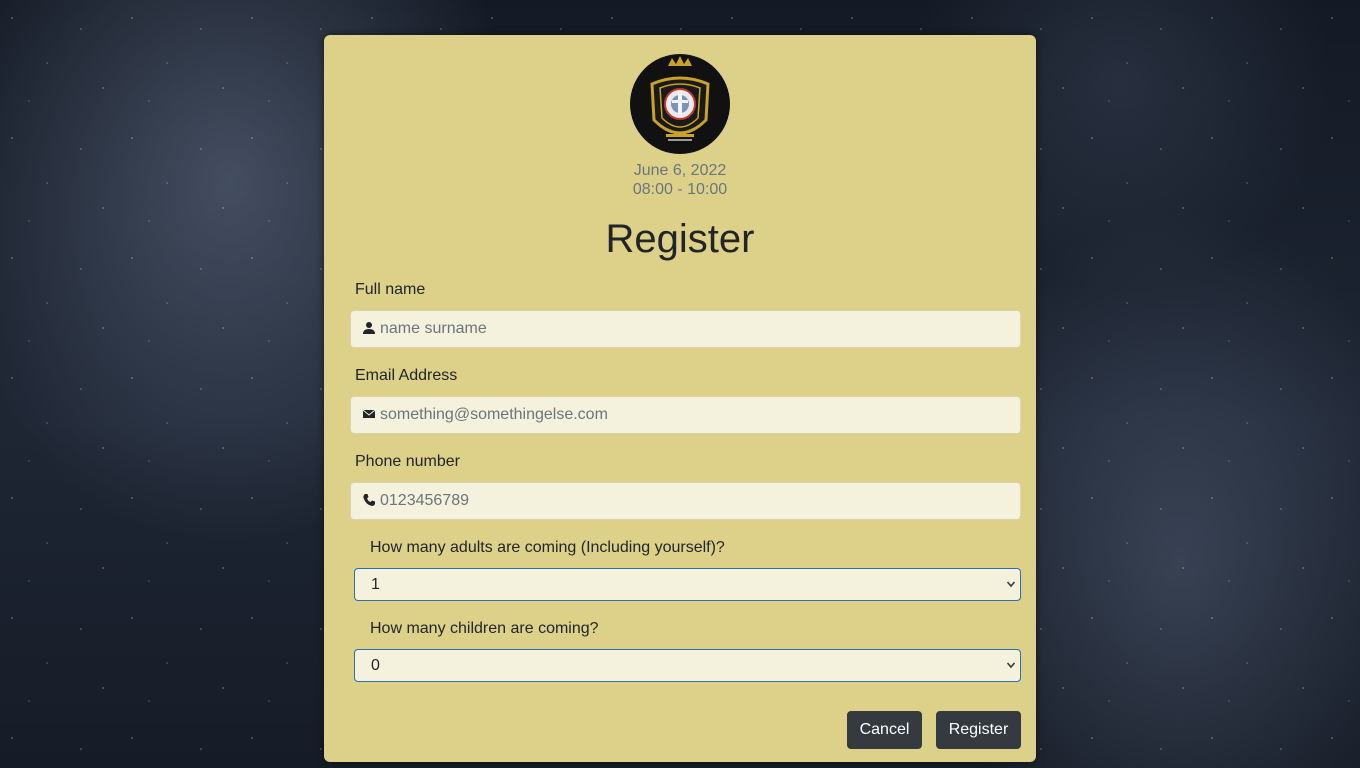 The height and width of the screenshot is (768, 1360). What do you see at coordinates (375, 665) in the screenshot?
I see `children-selected-value: 0` at bounding box center [375, 665].